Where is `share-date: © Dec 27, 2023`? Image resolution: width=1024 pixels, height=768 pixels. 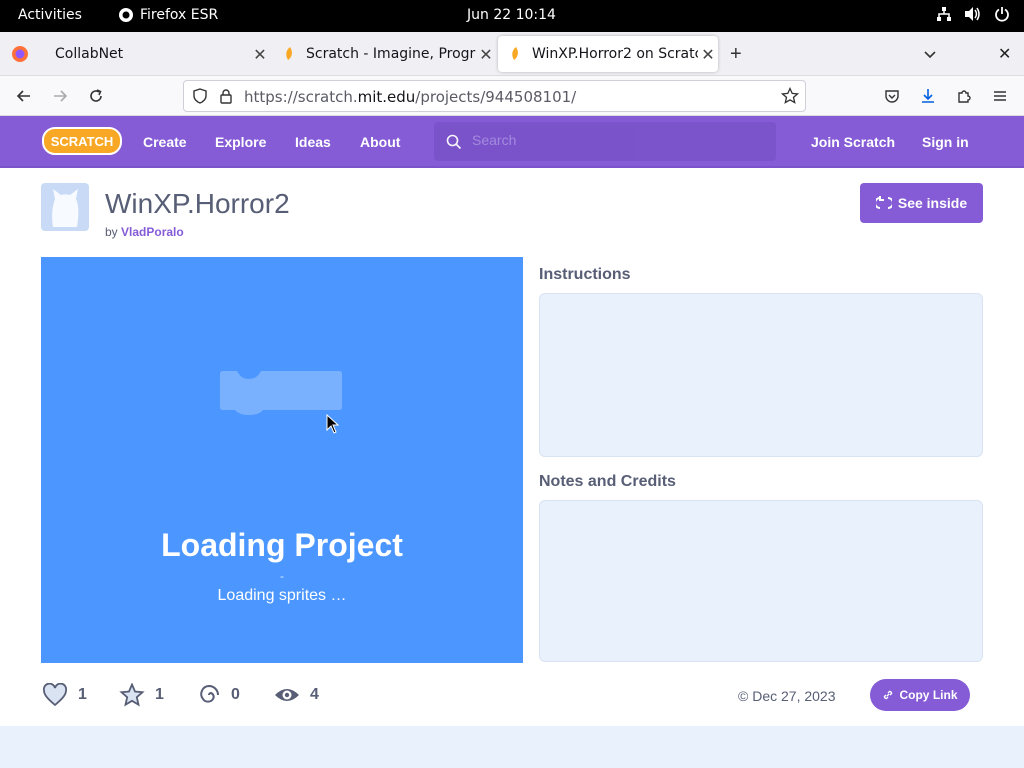 share-date: © Dec 27, 2023 is located at coordinates (787, 696).